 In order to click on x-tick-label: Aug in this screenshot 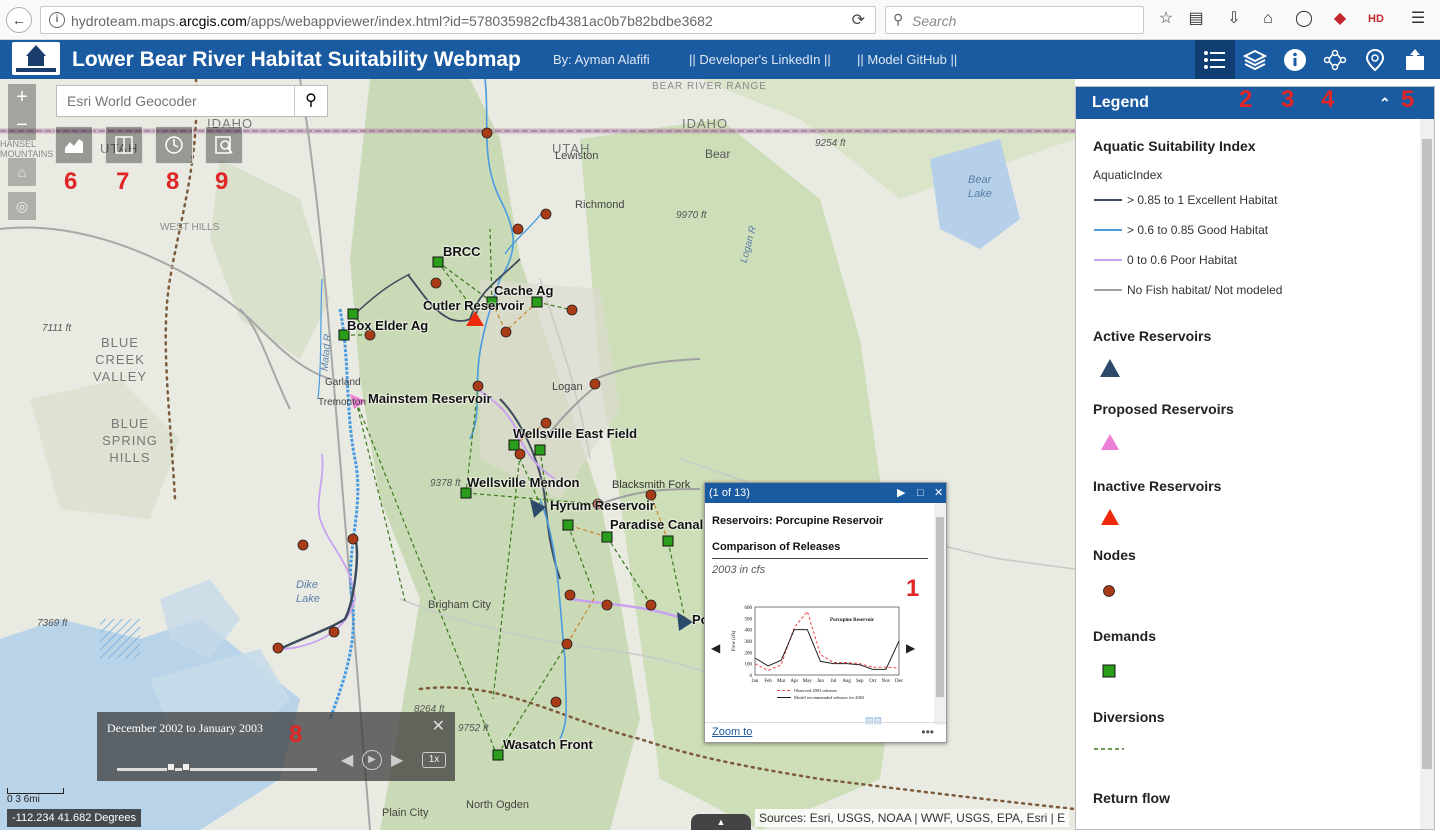, I will do `click(846, 681)`.